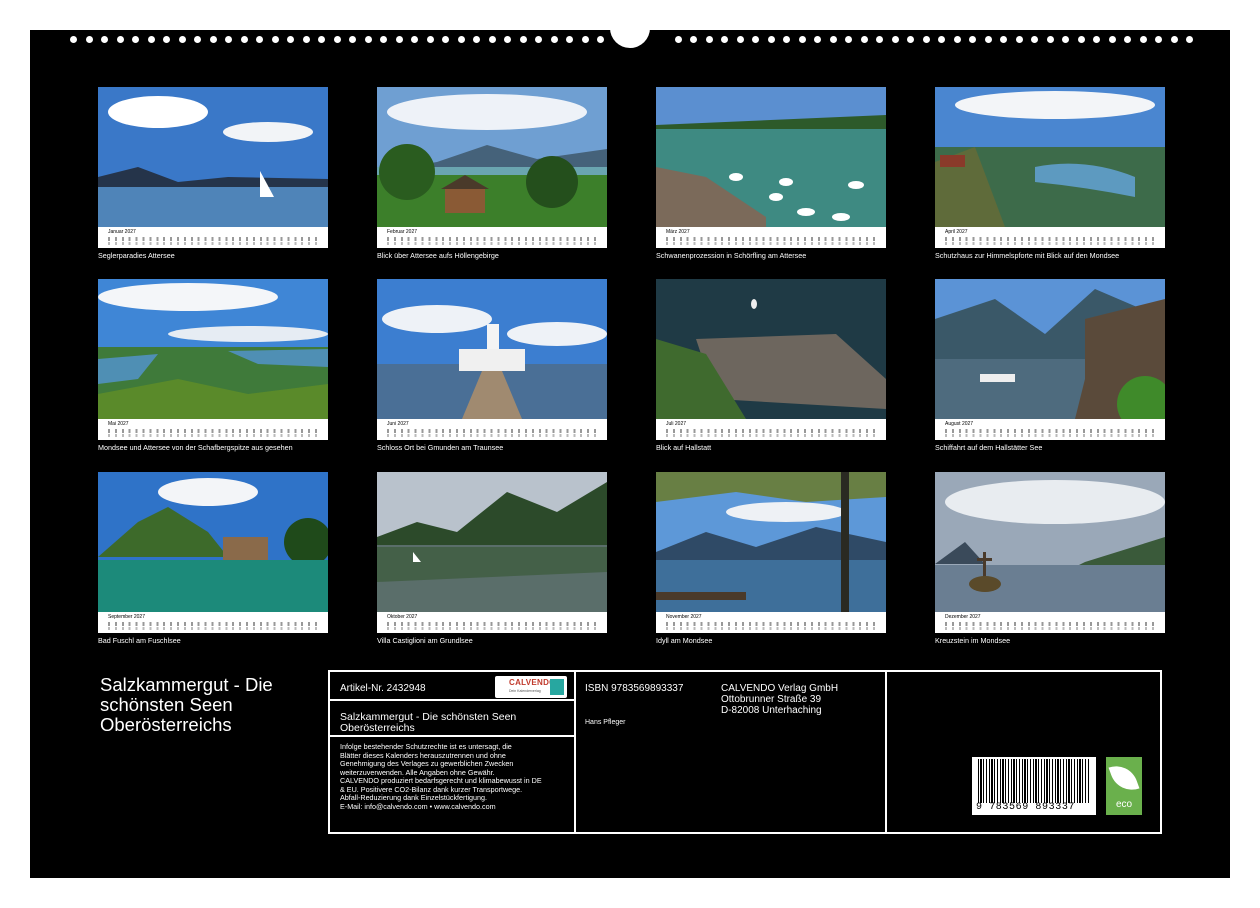  Describe the element at coordinates (398, 424) in the screenshot. I see `month-label: Juni 2027` at that location.